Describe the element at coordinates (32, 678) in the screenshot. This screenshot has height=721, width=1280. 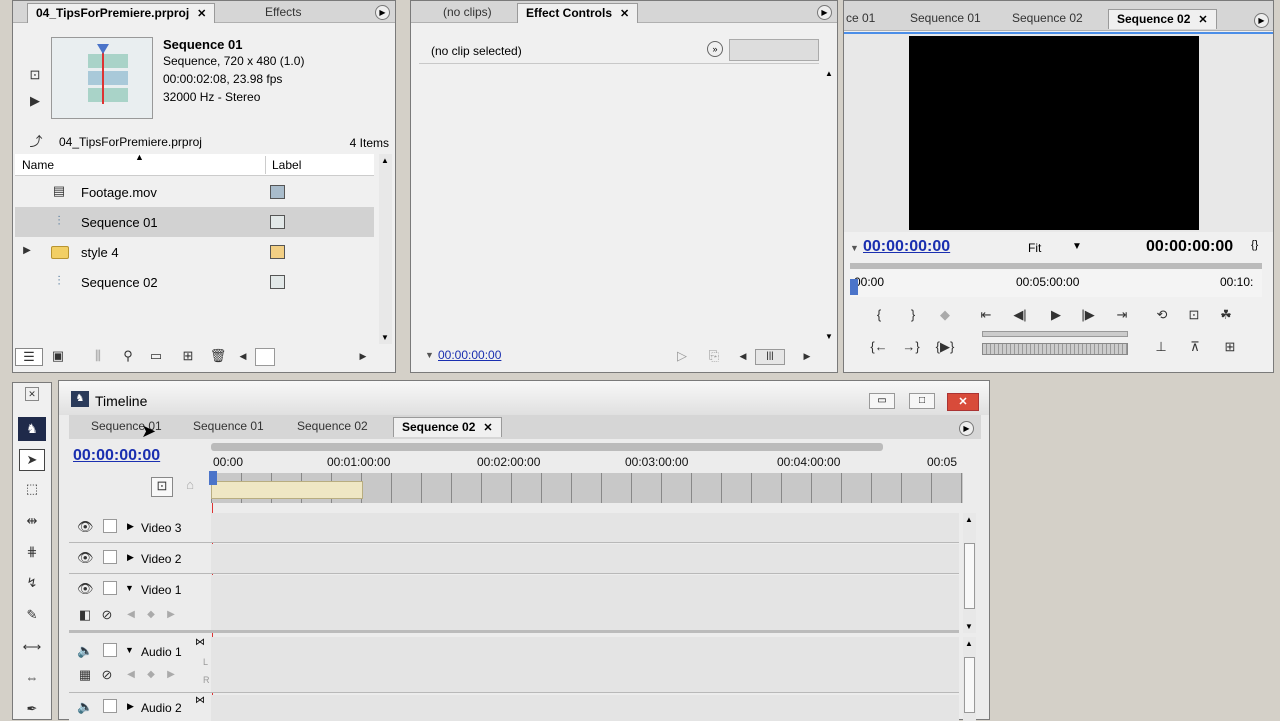
I see `slide-tool-icon: ⇔` at that location.